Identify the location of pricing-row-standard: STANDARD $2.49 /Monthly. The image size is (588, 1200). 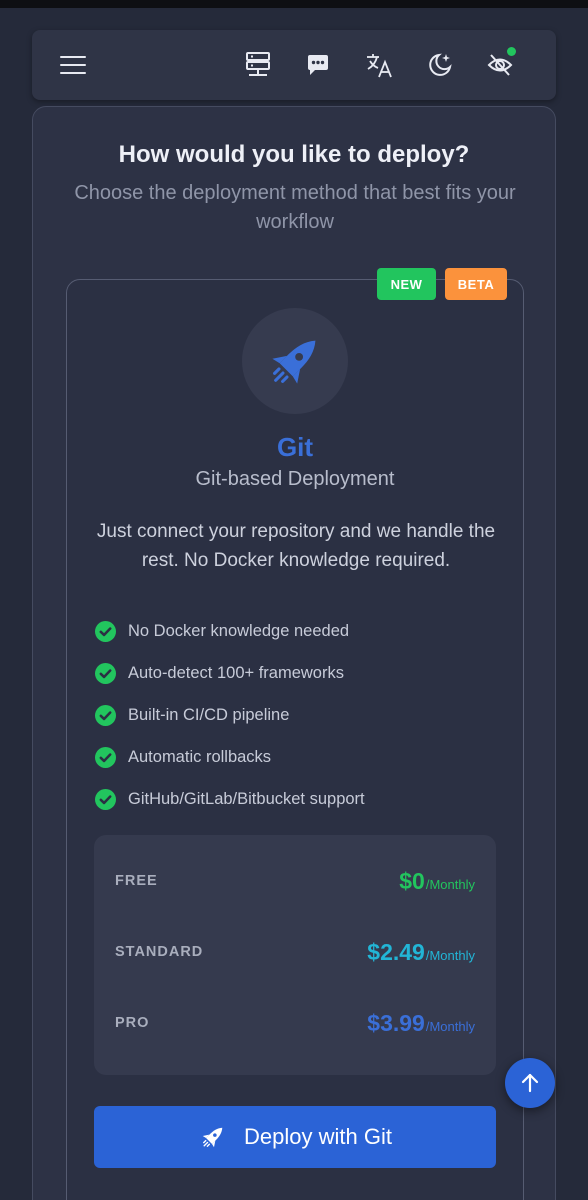
(295, 952).